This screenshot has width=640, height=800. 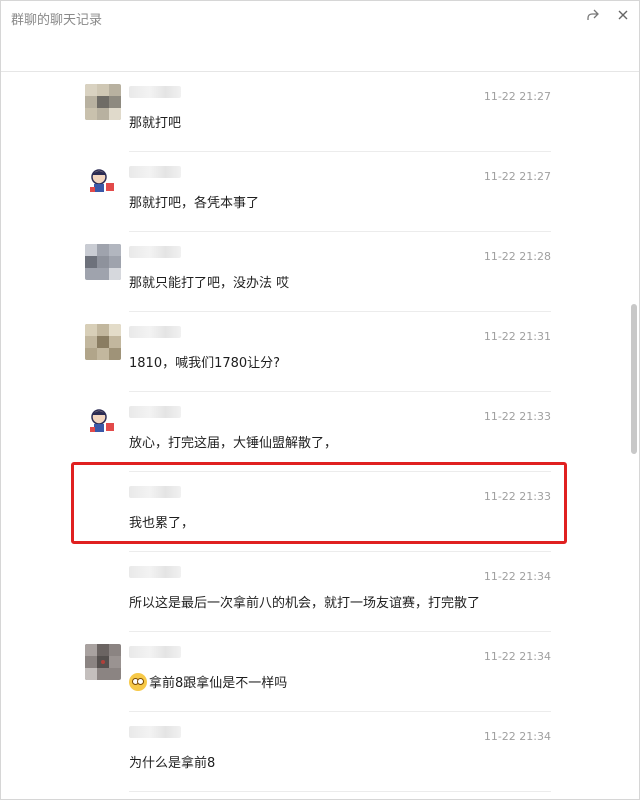 I want to click on scrollbar-thumb, so click(x=634, y=379).